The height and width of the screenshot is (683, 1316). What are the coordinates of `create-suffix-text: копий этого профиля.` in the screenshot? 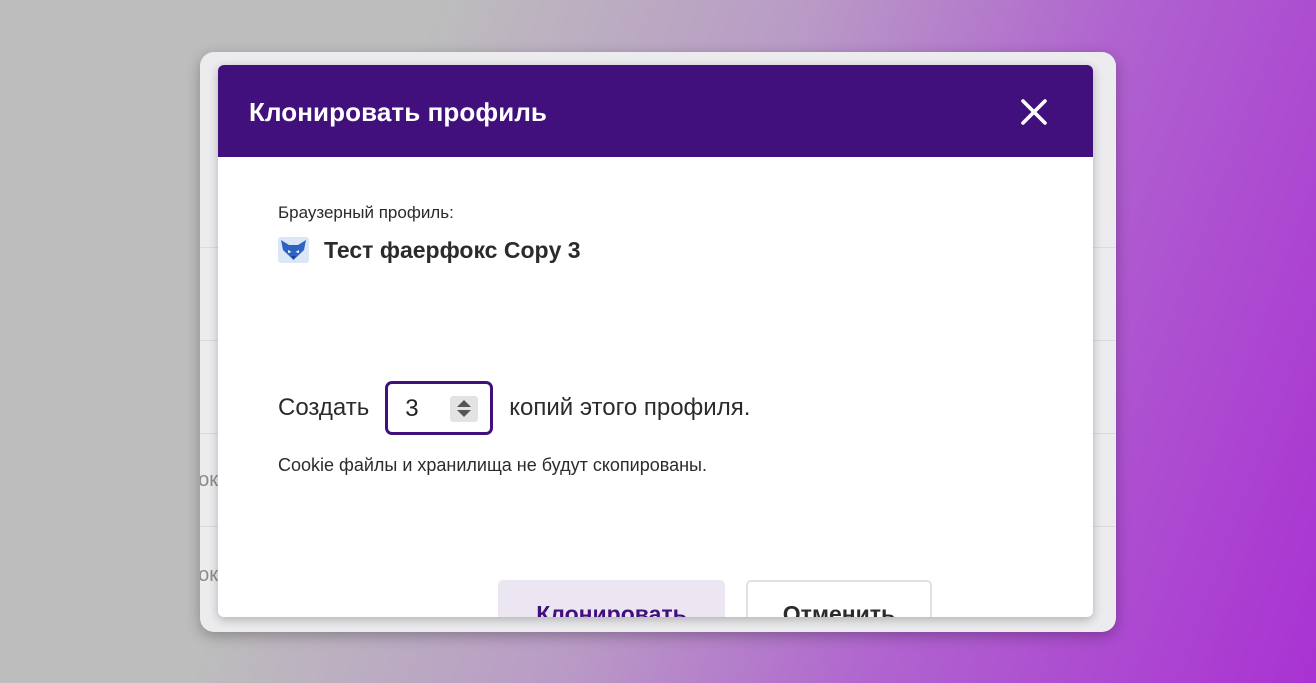 It's located at (630, 407).